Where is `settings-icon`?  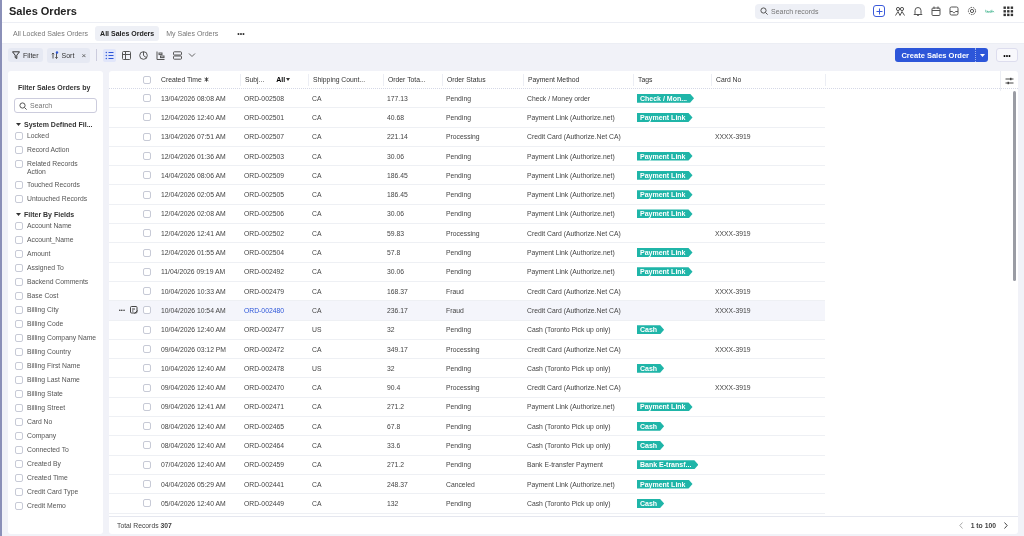
settings-icon is located at coordinates (972, 11).